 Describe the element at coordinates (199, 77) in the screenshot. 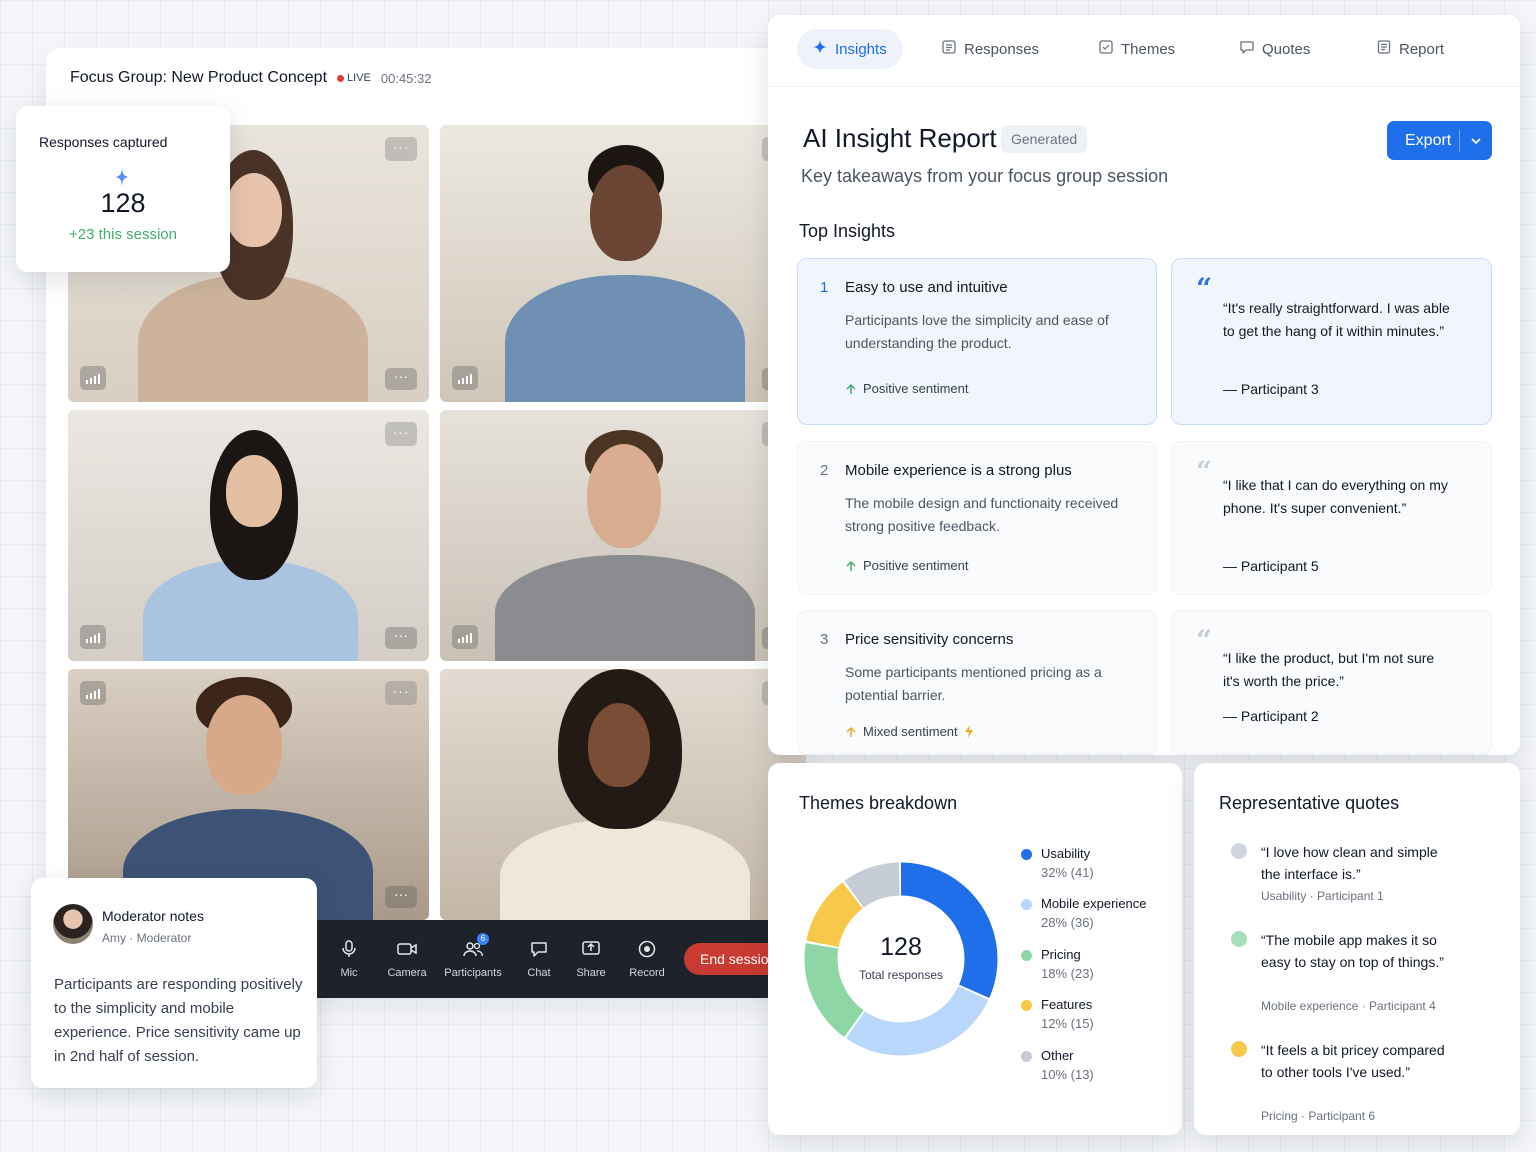

I see `call-title: Focus Group: New Product Concept` at that location.